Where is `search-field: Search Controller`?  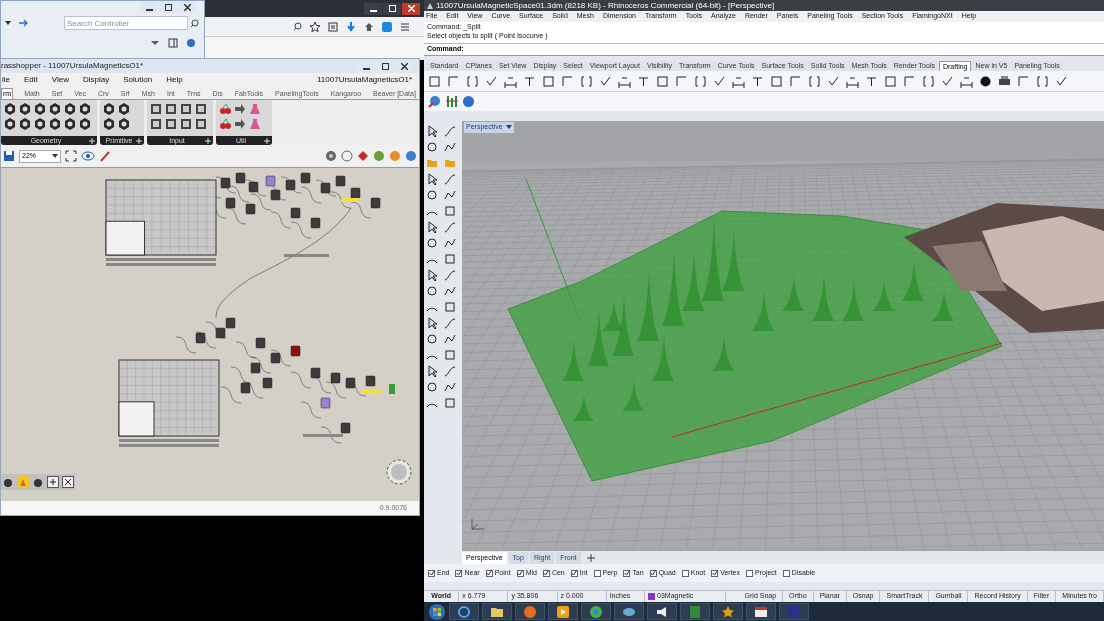
search-field: Search Controller is located at coordinates (126, 23).